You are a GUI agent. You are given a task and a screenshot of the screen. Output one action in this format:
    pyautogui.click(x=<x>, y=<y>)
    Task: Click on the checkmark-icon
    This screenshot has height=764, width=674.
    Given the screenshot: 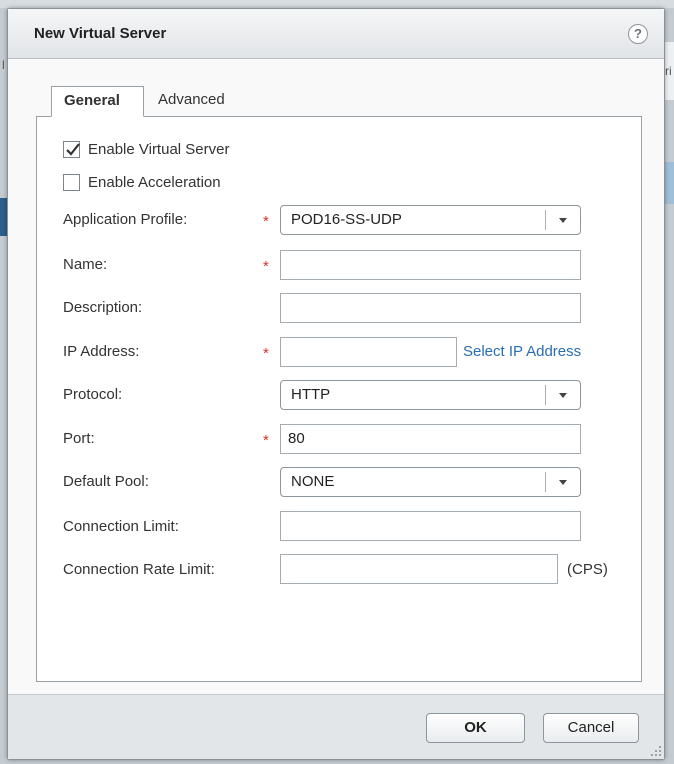 What is the action you would take?
    pyautogui.click(x=73, y=149)
    